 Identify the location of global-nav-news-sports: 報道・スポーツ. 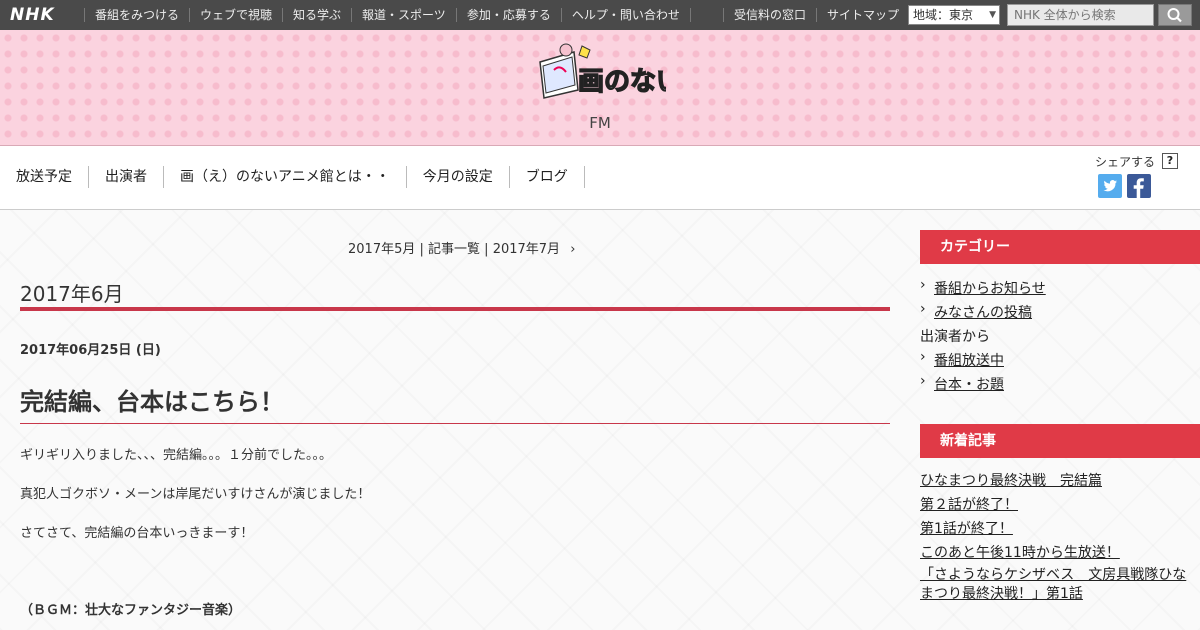
(403, 15).